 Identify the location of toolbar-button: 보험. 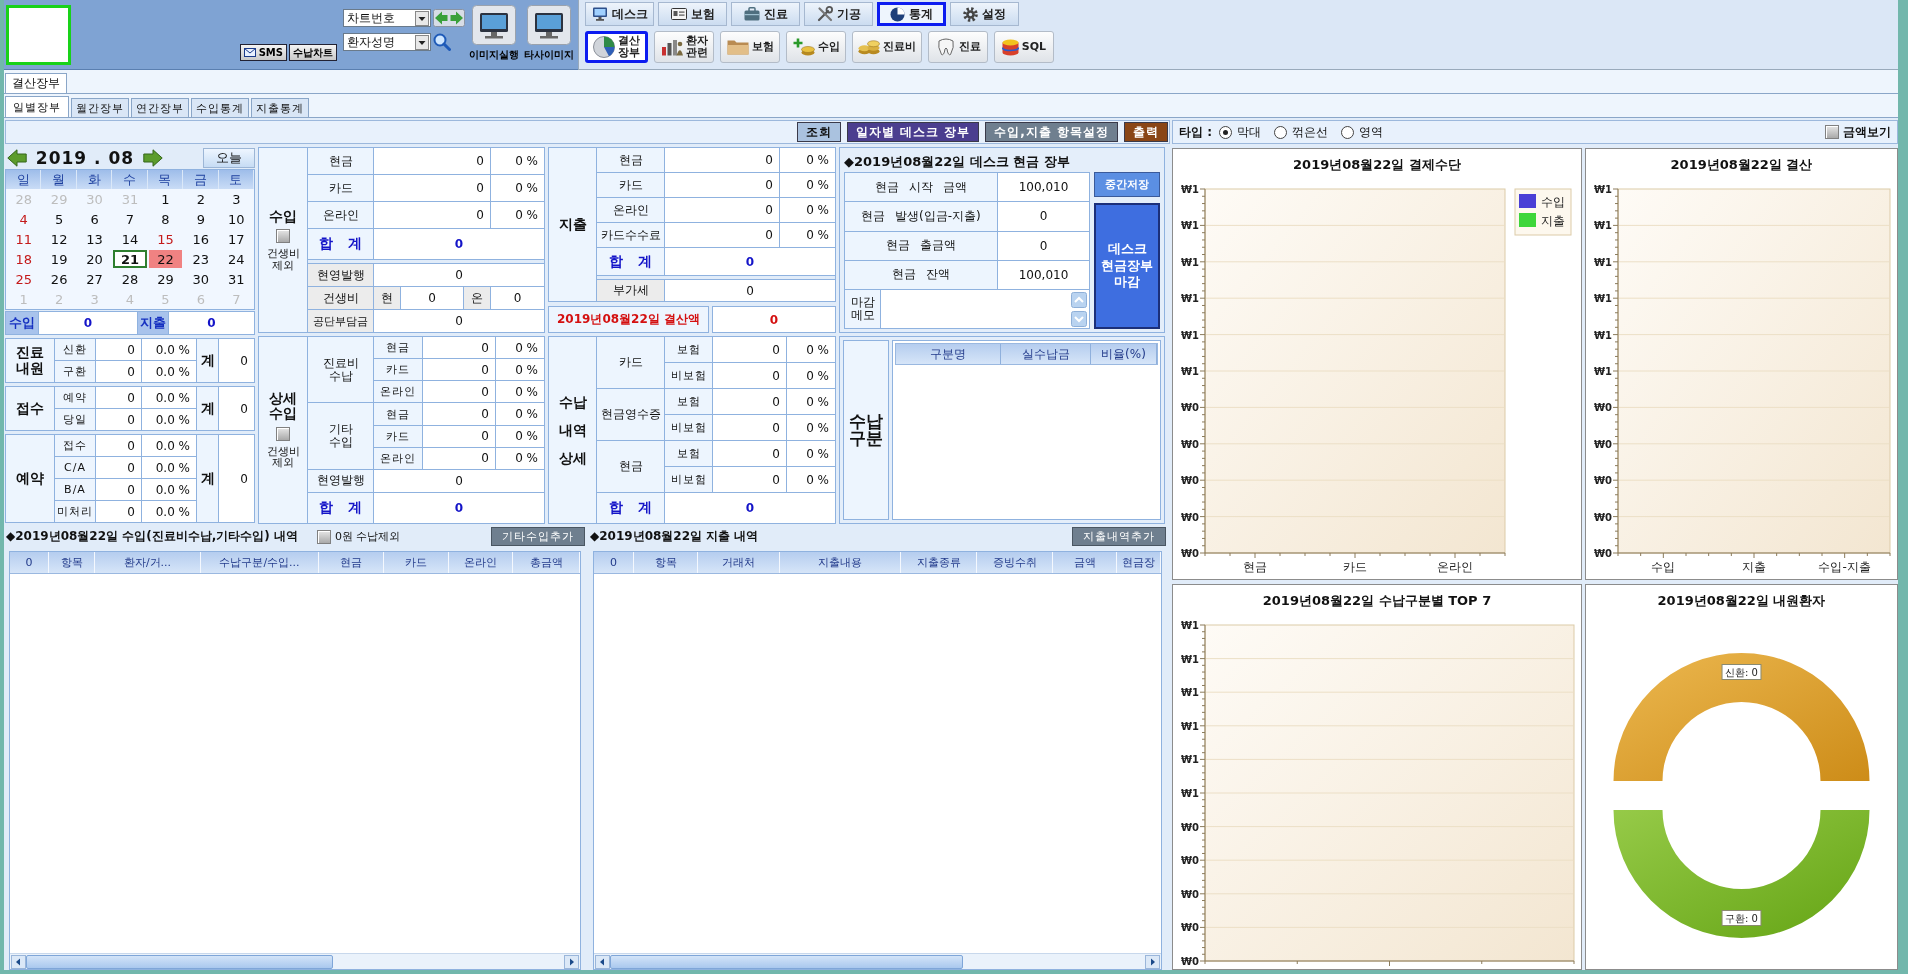
(750, 47).